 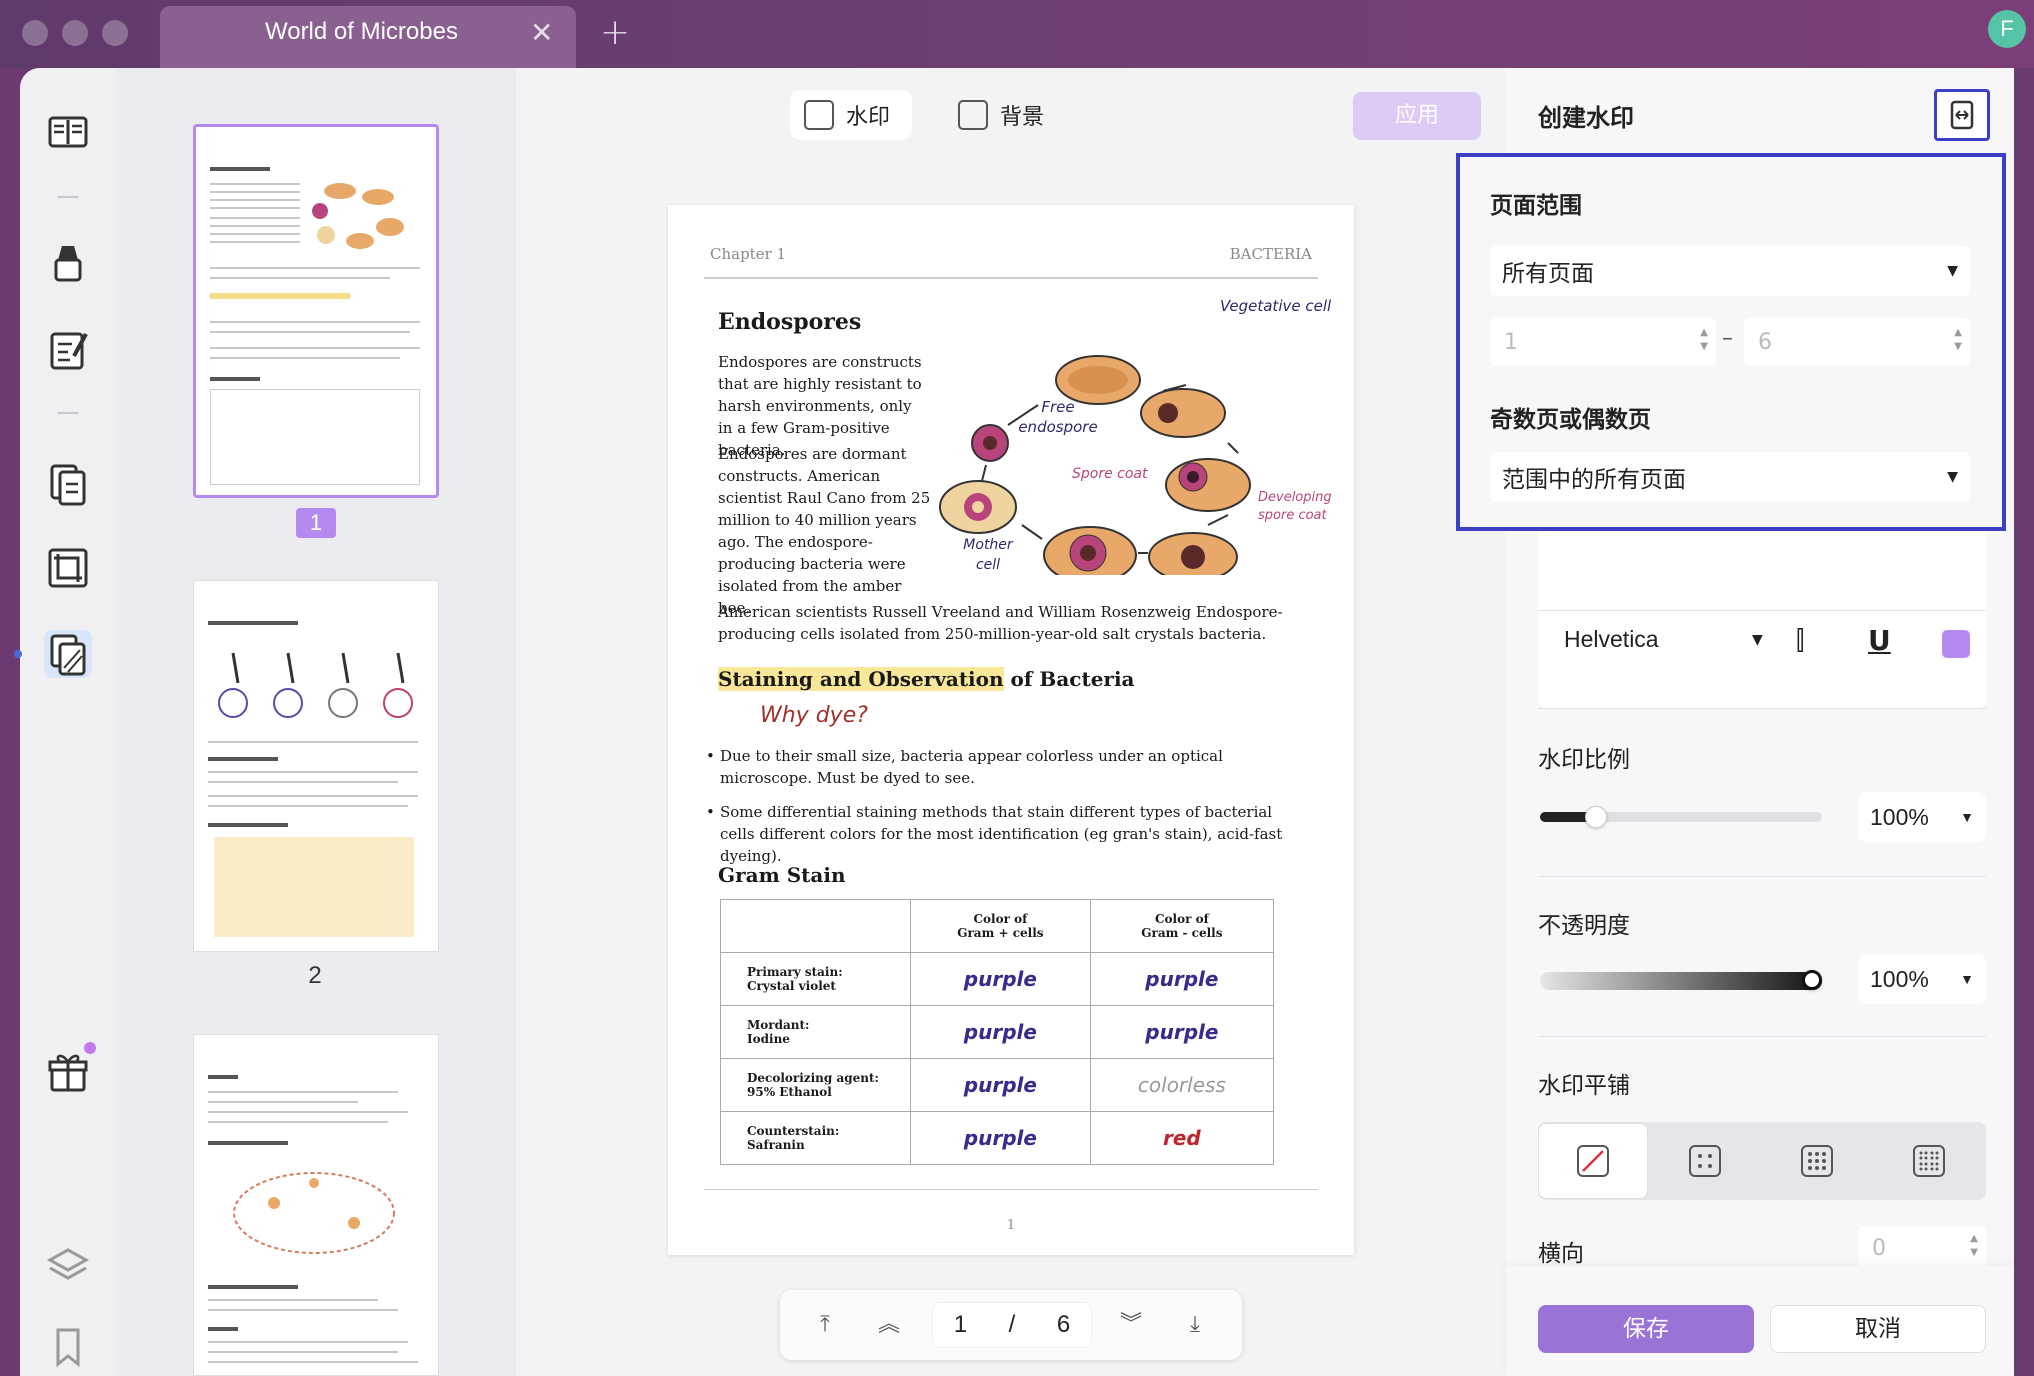 I want to click on close-window-button, so click(x=35, y=33).